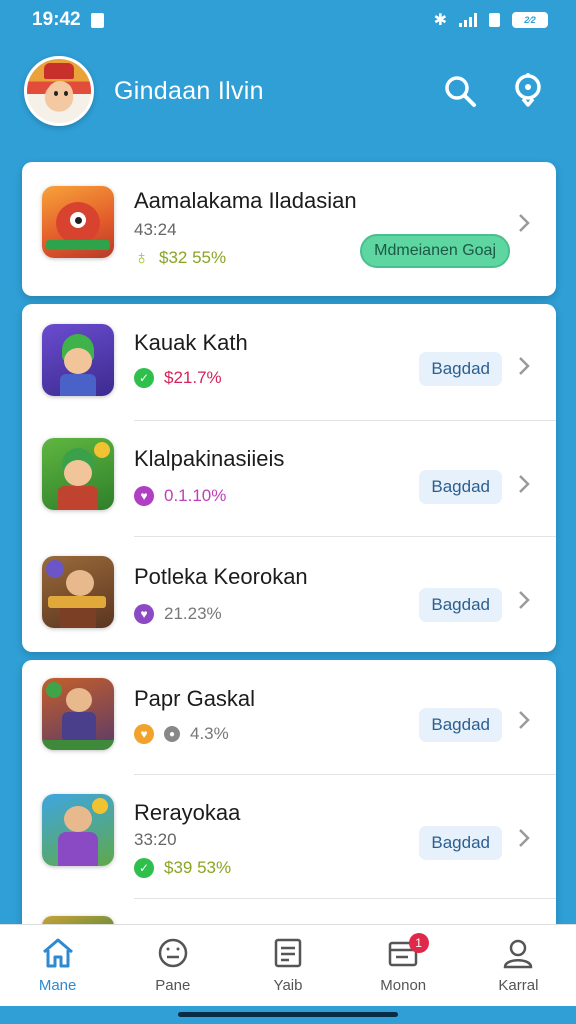 The height and width of the screenshot is (1024, 576). What do you see at coordinates (468, 20) in the screenshot?
I see `signal-icon` at bounding box center [468, 20].